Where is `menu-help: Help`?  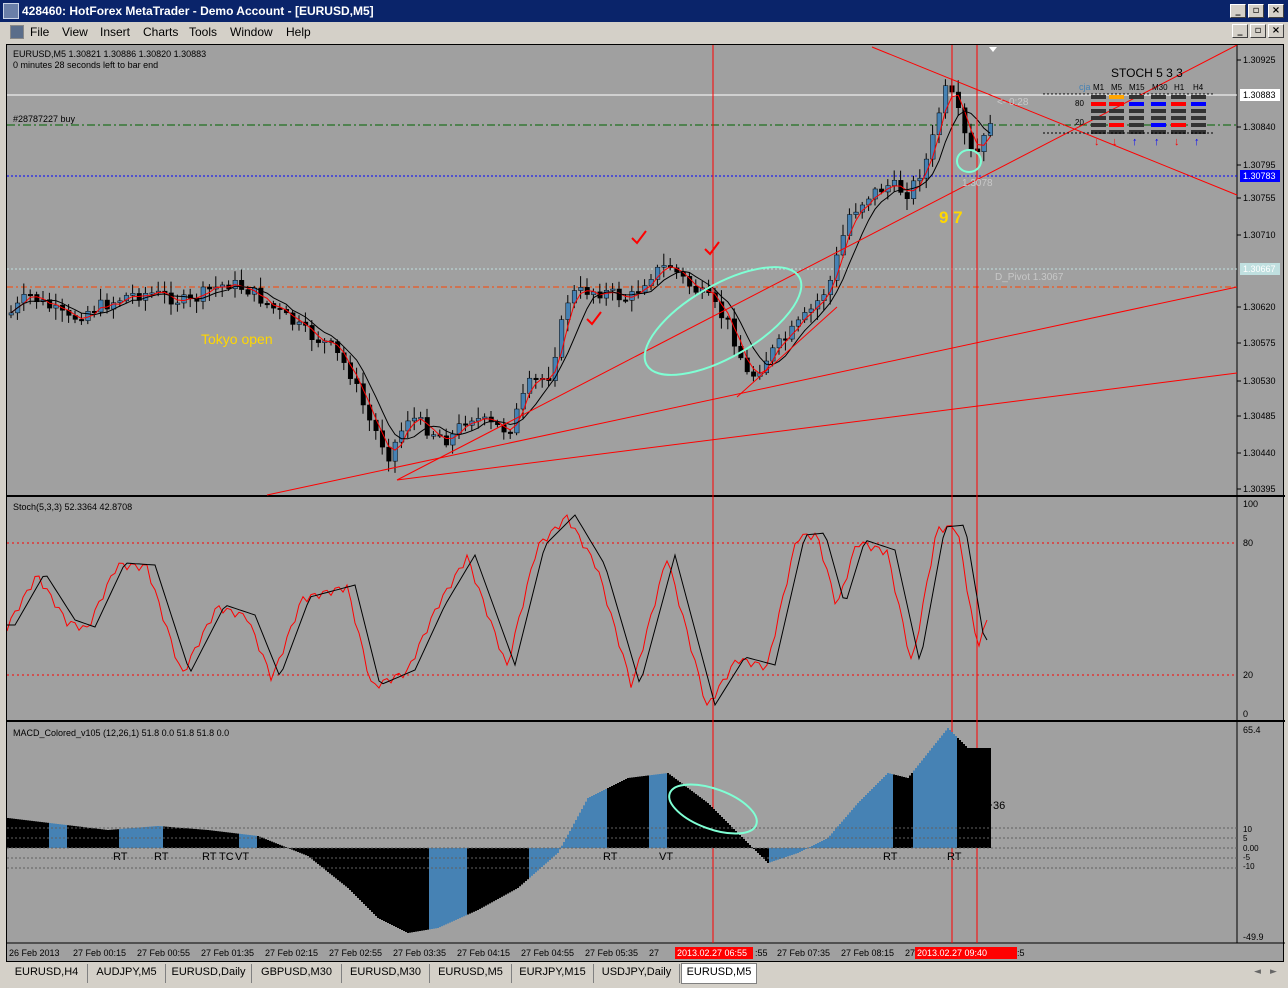 menu-help: Help is located at coordinates (298, 32).